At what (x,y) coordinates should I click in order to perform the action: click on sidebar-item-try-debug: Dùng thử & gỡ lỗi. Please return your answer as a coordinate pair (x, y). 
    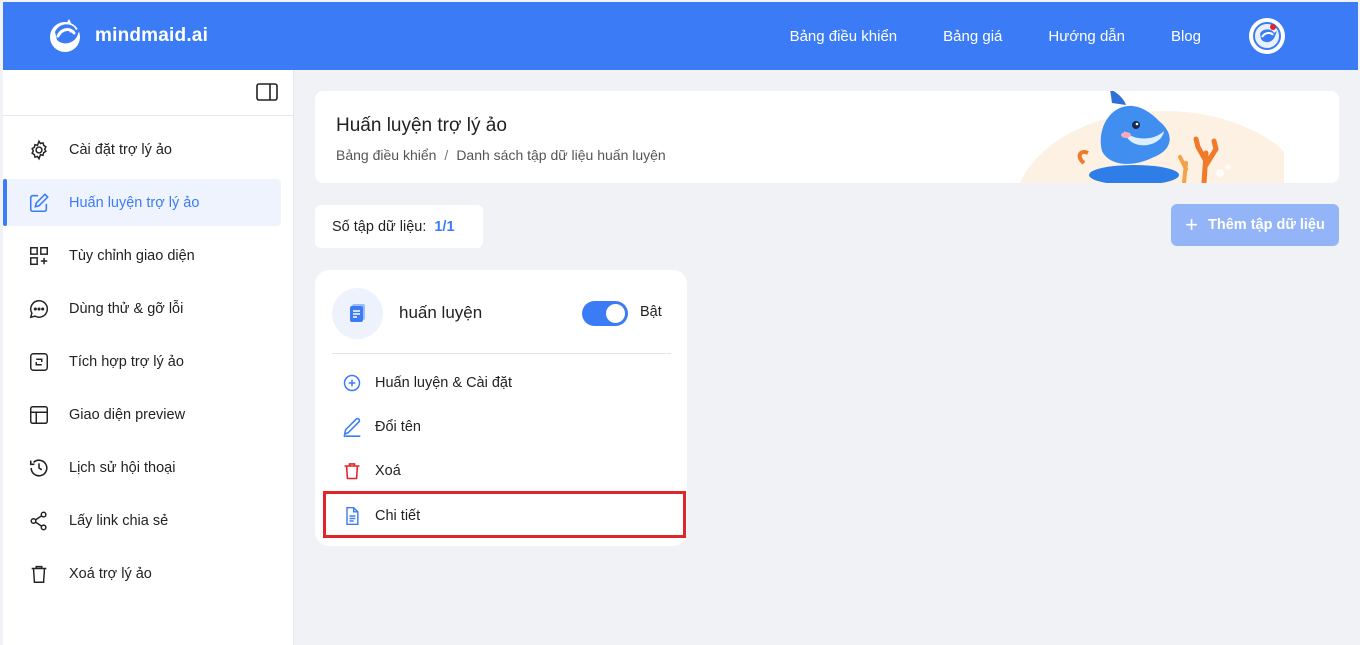
    Looking at the image, I should click on (148, 308).